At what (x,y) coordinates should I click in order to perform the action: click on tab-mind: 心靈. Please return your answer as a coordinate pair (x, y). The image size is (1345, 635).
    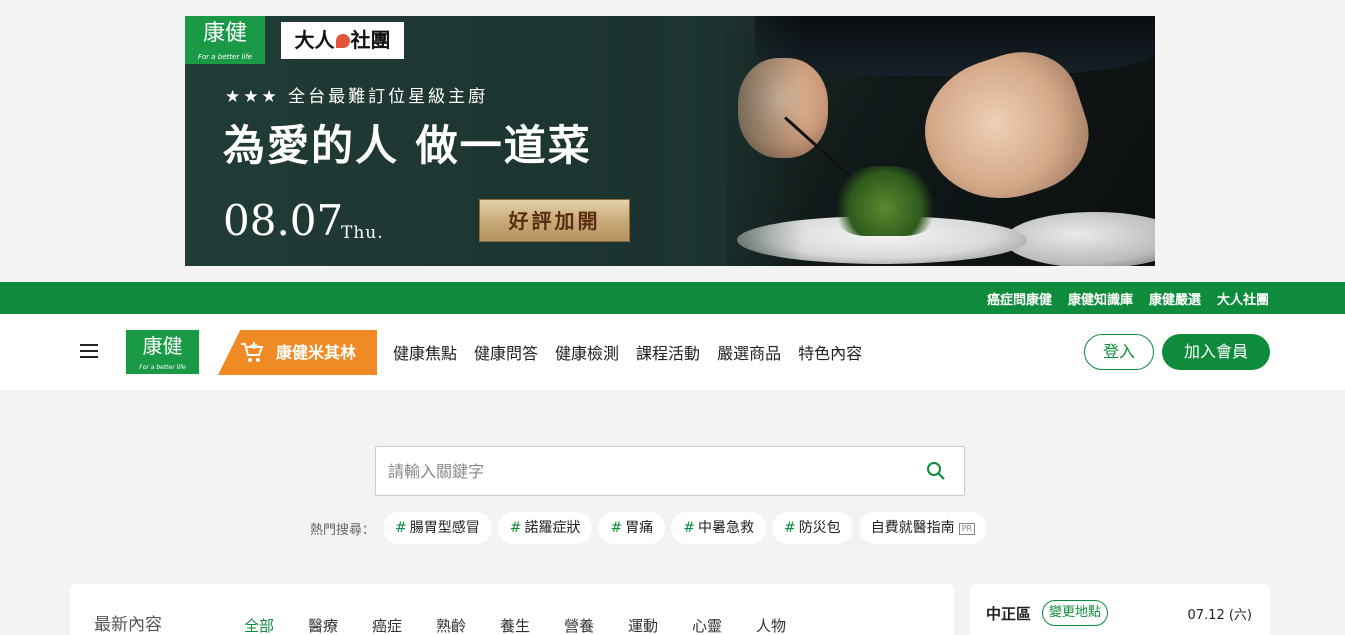
    Looking at the image, I should click on (724, 625).